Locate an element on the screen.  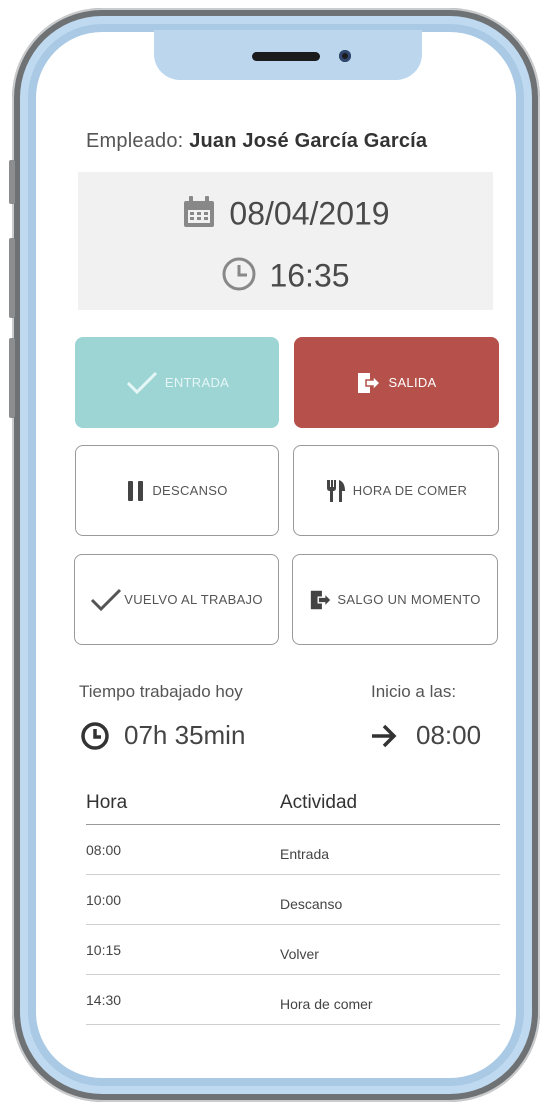
pause-icon is located at coordinates (136, 491).